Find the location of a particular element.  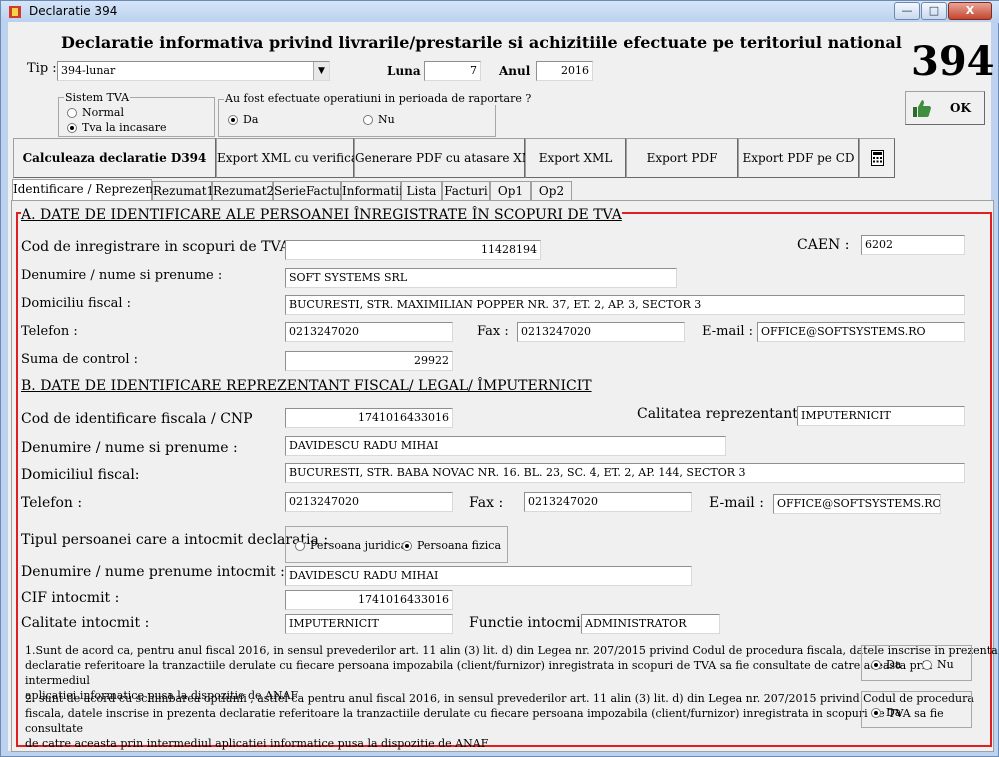

email-input: OFFICE@SOFTSYSTEMS.RO is located at coordinates (861, 332).